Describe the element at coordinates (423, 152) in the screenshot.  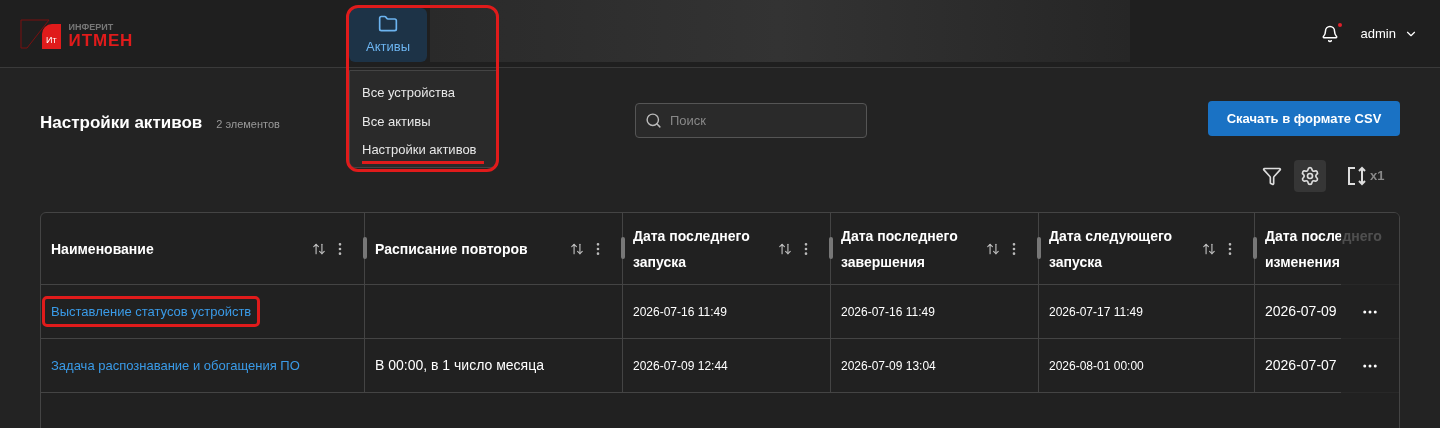
I see `menu-item: Настройки активов` at that location.